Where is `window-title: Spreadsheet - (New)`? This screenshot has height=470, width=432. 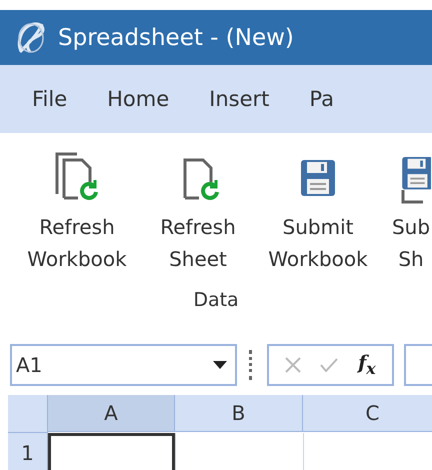 window-title: Spreadsheet - (New) is located at coordinates (176, 37).